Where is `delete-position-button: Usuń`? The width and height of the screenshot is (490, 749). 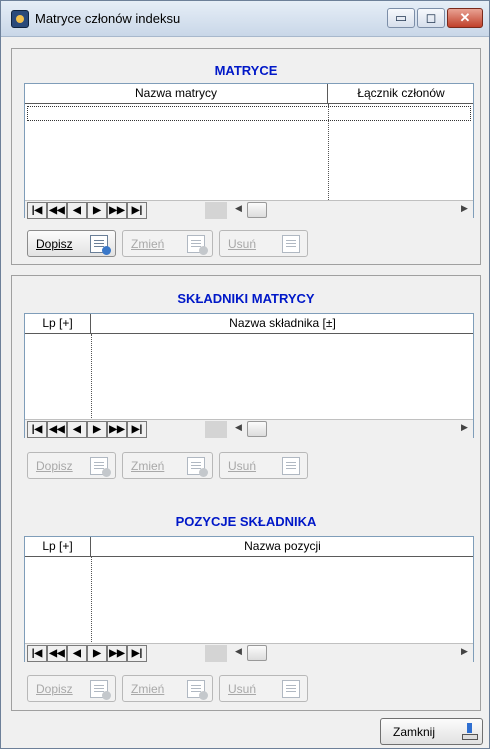 delete-position-button: Usuń is located at coordinates (263, 688).